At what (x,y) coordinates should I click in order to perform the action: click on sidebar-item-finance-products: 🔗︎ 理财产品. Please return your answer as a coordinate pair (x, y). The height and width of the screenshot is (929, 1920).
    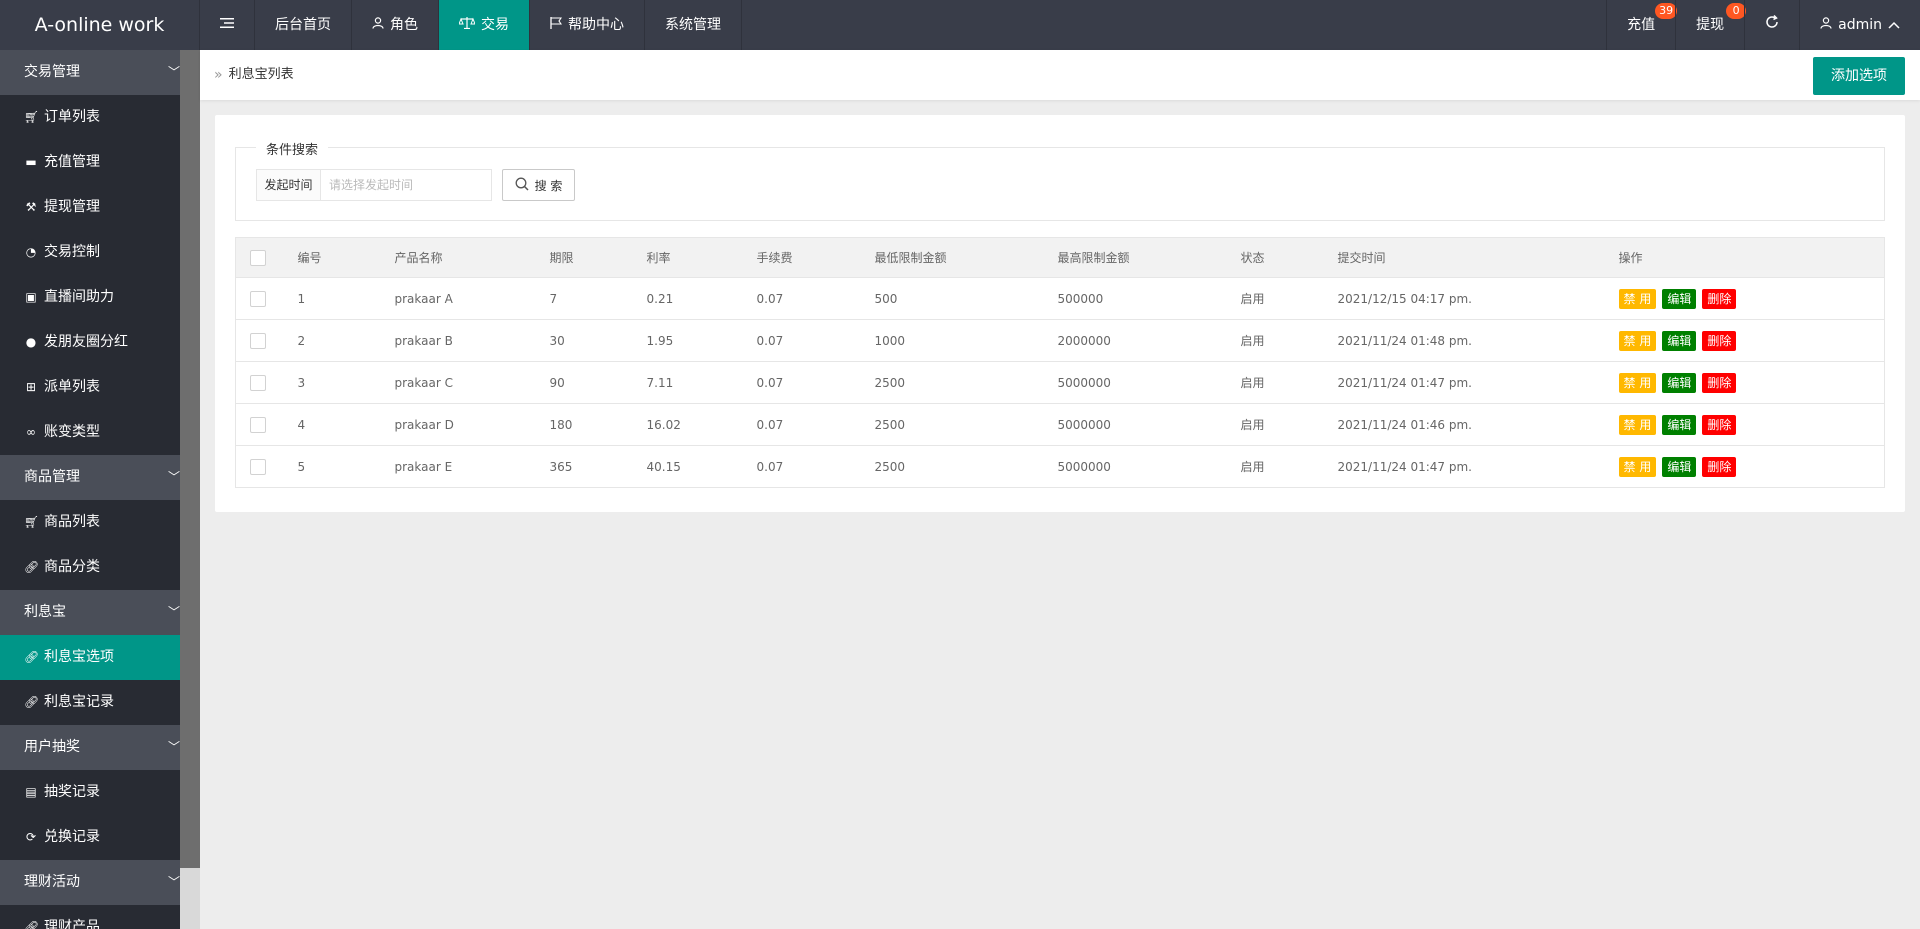
    Looking at the image, I should click on (90, 917).